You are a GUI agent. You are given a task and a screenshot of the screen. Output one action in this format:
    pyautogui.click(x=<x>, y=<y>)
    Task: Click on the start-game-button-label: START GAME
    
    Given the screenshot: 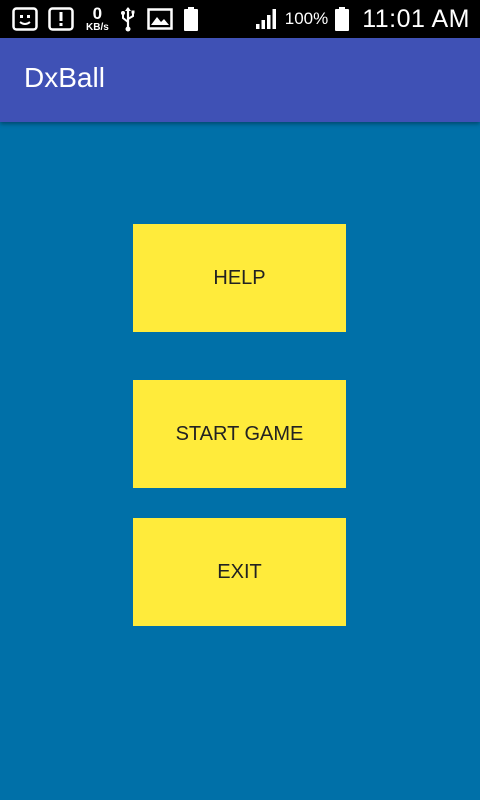 What is the action you would take?
    pyautogui.click(x=239, y=433)
    